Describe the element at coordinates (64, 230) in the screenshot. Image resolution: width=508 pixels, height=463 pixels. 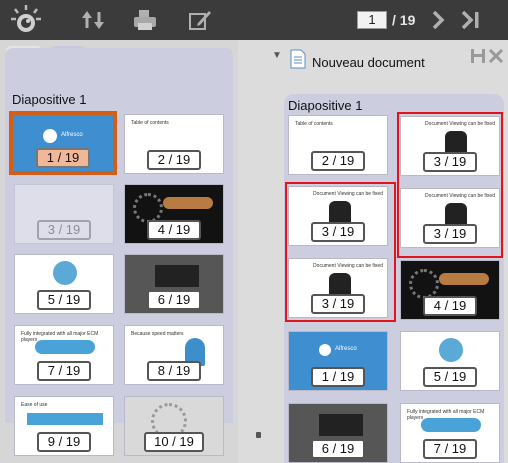
I see `slide-number-badge: 3 / 19` at that location.